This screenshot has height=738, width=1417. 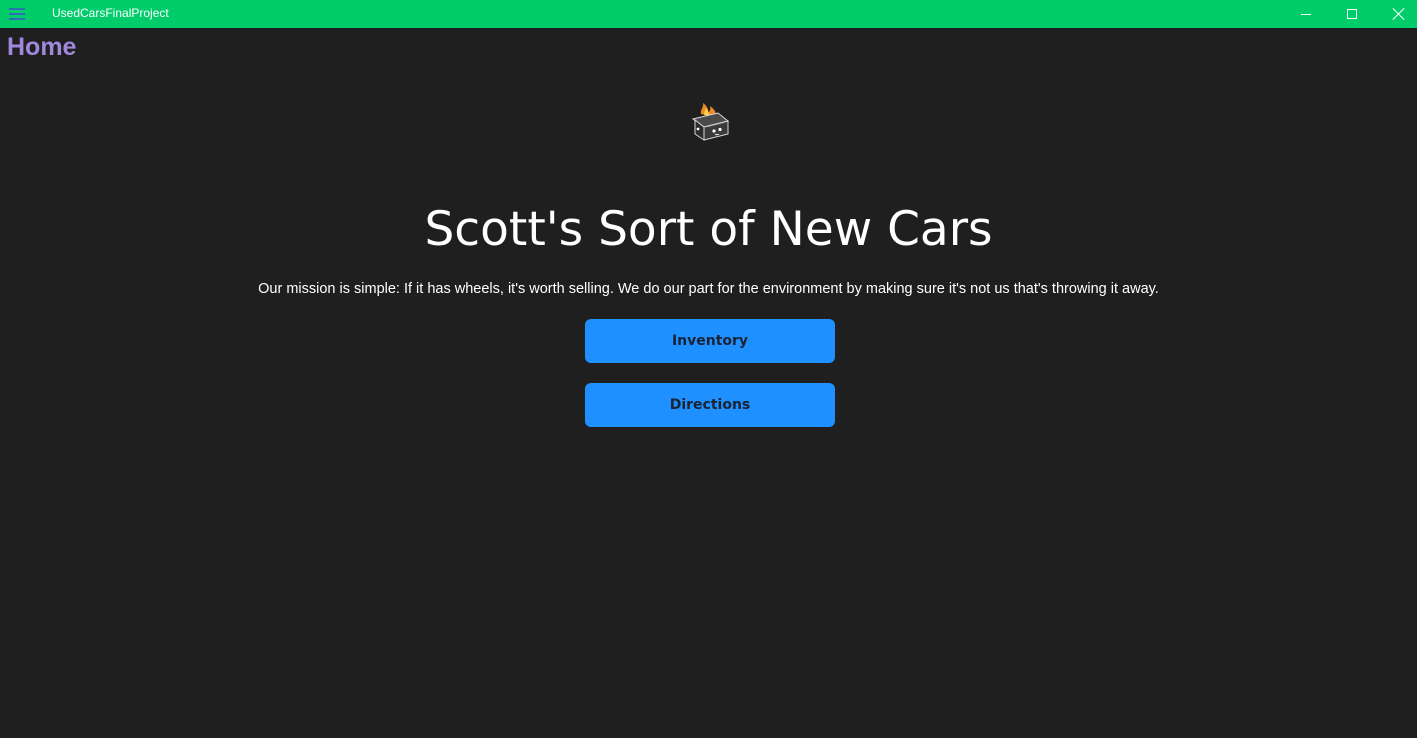 I want to click on close-icon, so click(x=1398, y=14).